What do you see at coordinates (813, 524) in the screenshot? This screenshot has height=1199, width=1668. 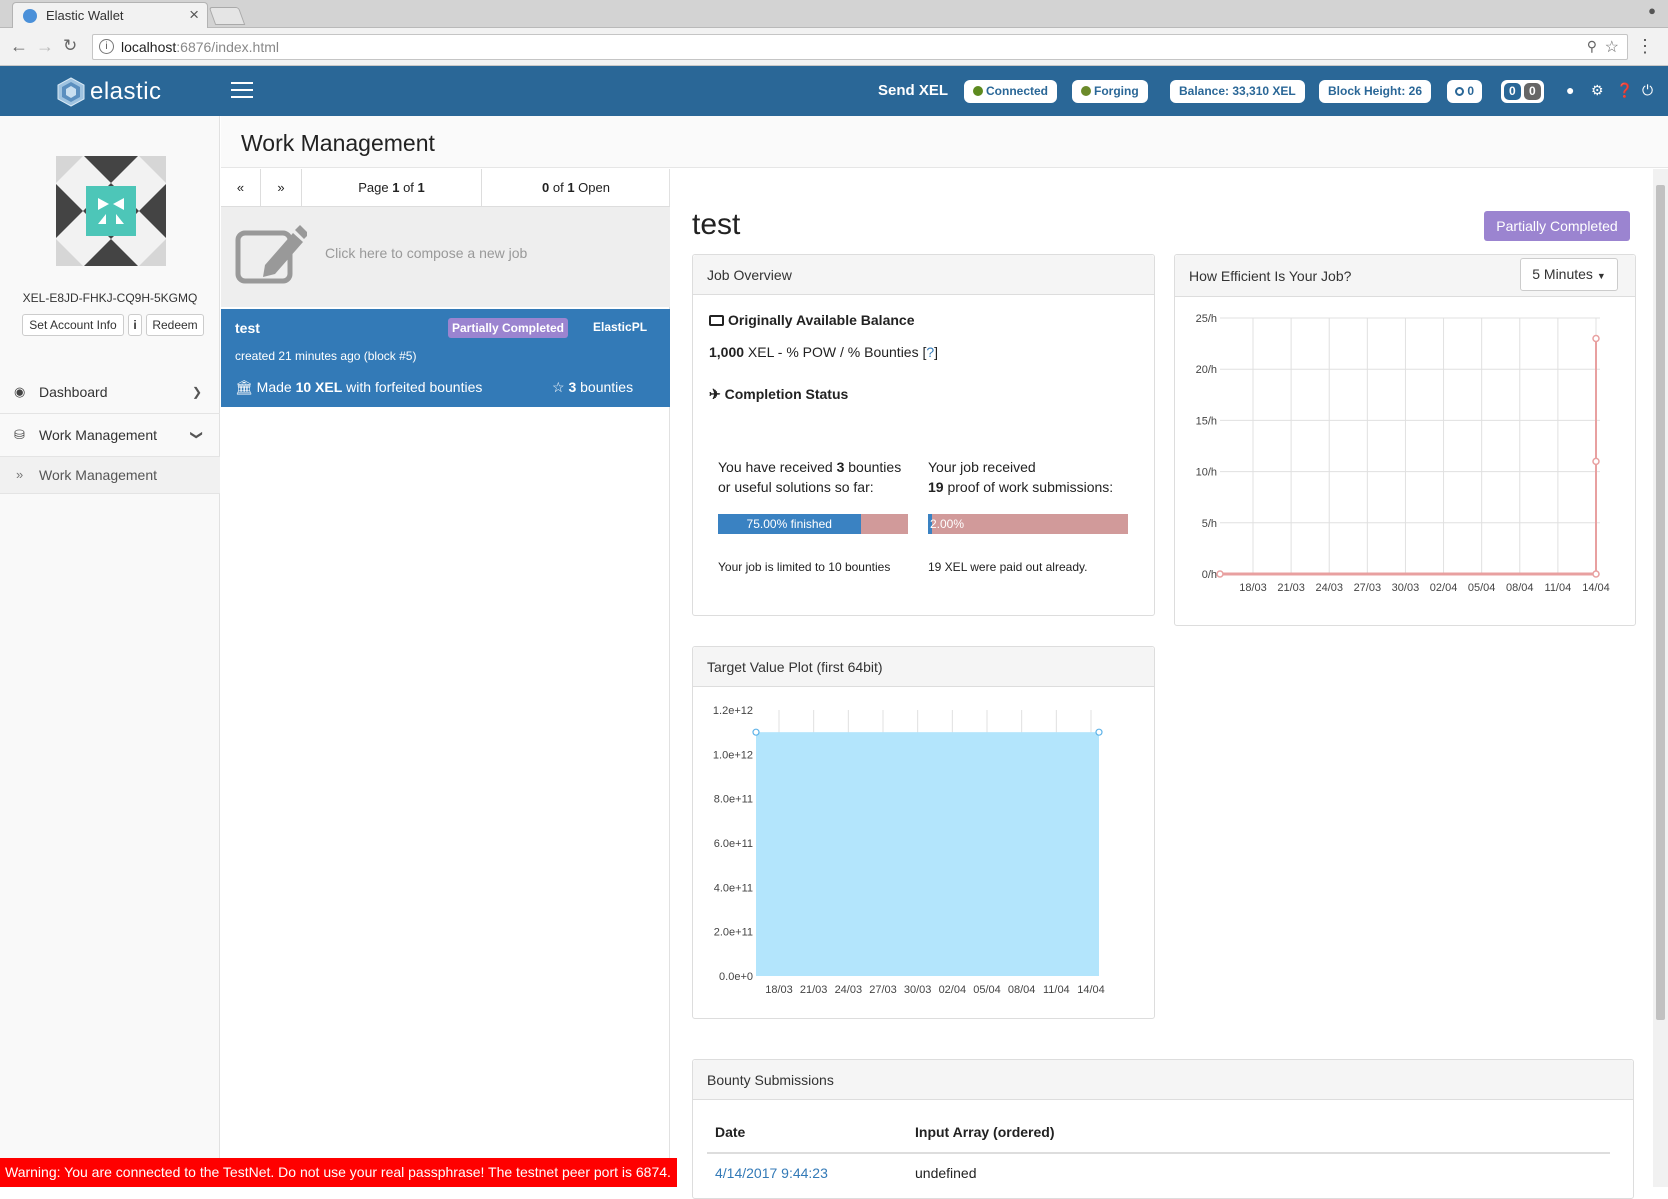 I see `bounty-progress-bar: 75.00% finished` at bounding box center [813, 524].